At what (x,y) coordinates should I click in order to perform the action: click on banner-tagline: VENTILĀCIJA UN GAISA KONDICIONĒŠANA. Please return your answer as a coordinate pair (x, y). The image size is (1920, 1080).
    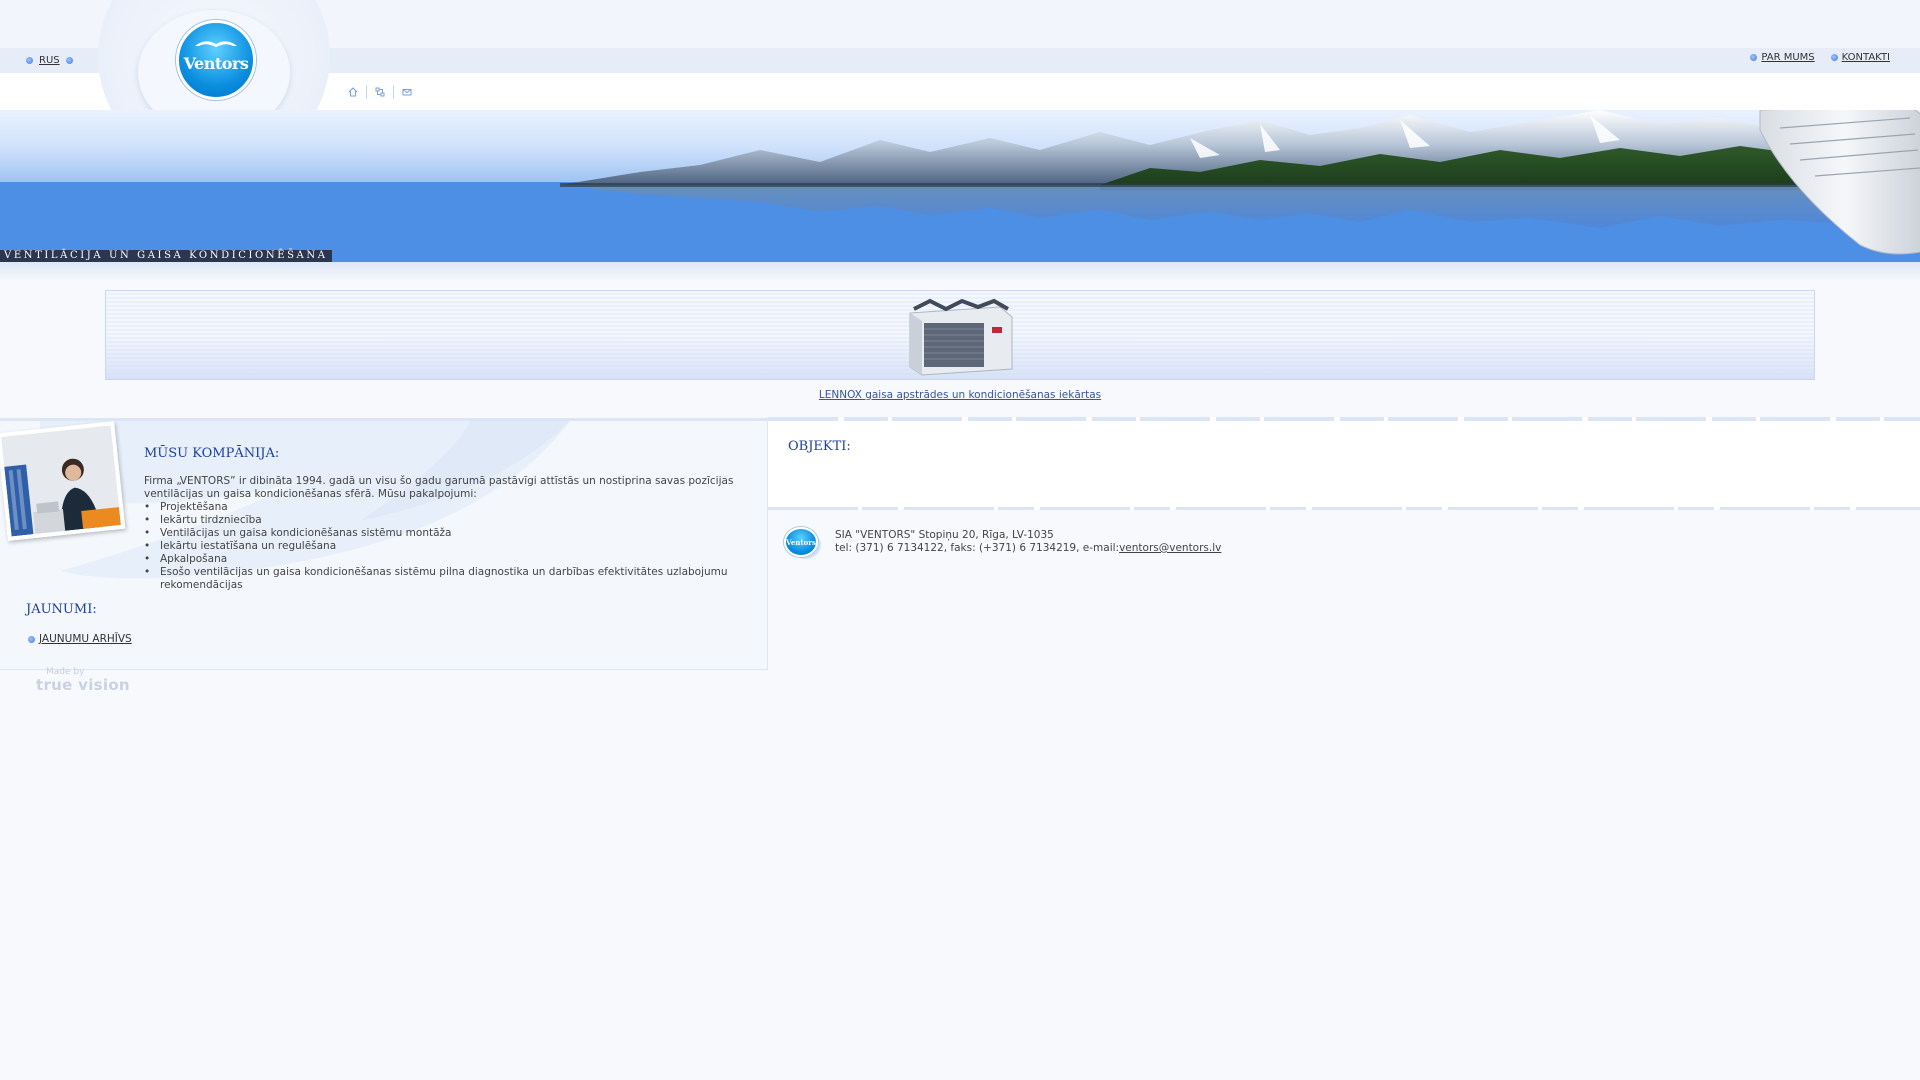
    Looking at the image, I should click on (166, 256).